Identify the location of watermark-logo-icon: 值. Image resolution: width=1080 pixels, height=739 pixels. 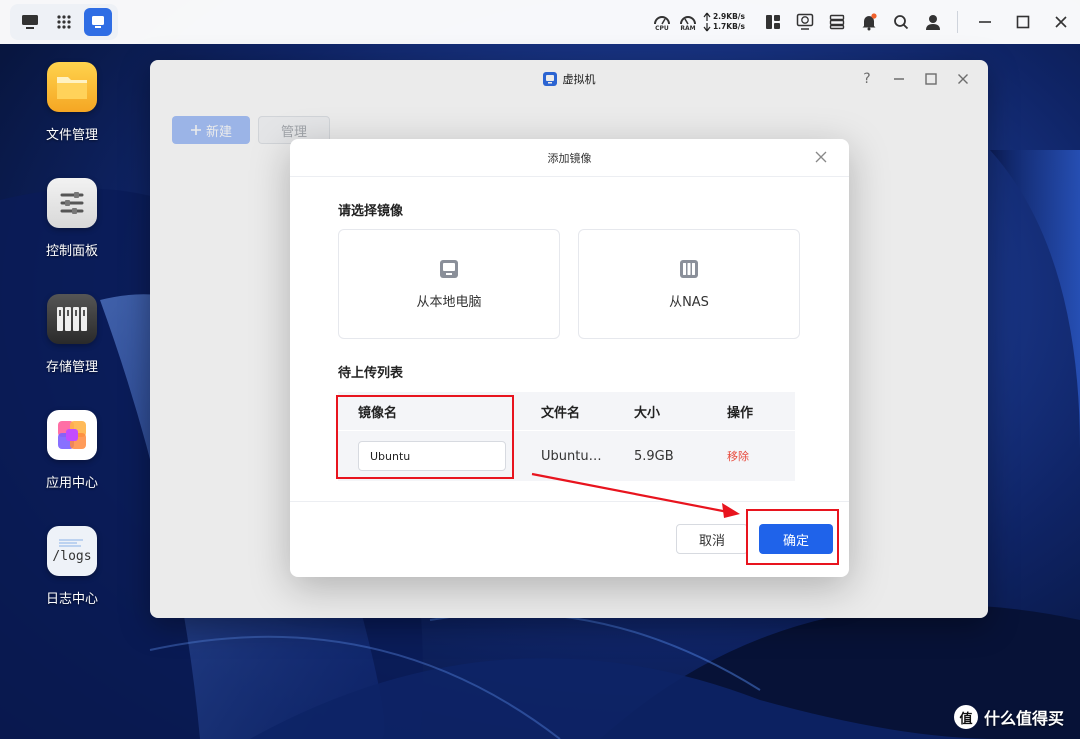
(965, 717).